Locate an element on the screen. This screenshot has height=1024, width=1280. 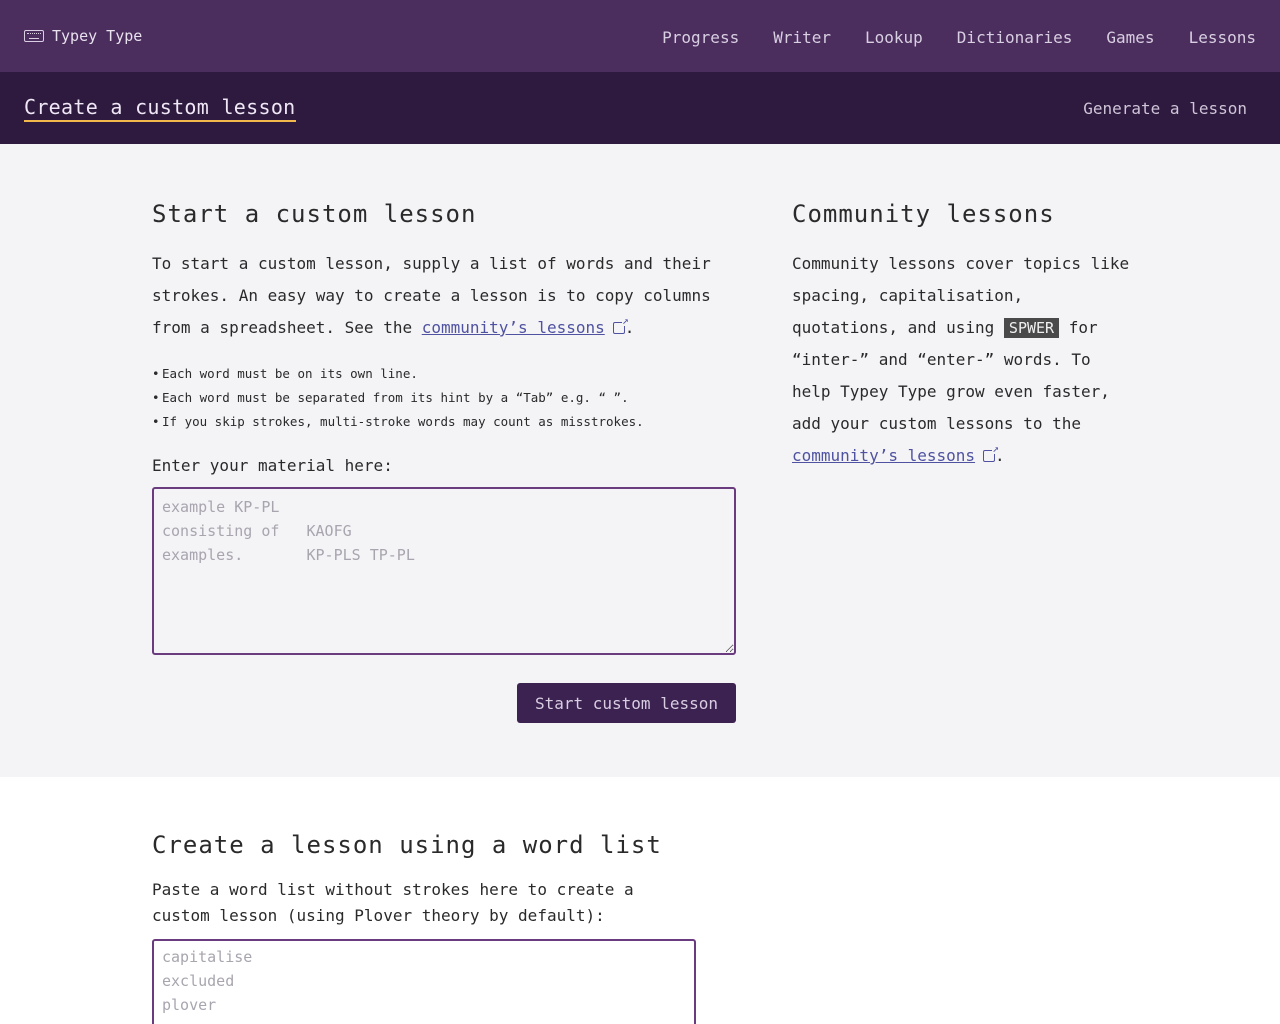
nav-lookup: Lookup is located at coordinates (894, 37).